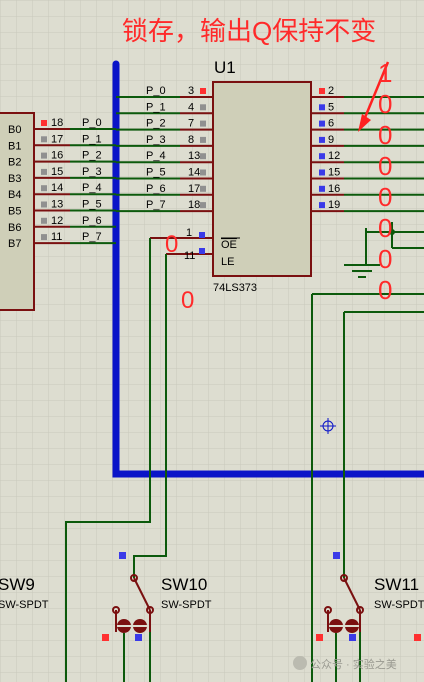 The image size is (424, 682). Describe the element at coordinates (57, 139) in the screenshot. I see `left-chip-pin-number-1: 17` at that location.